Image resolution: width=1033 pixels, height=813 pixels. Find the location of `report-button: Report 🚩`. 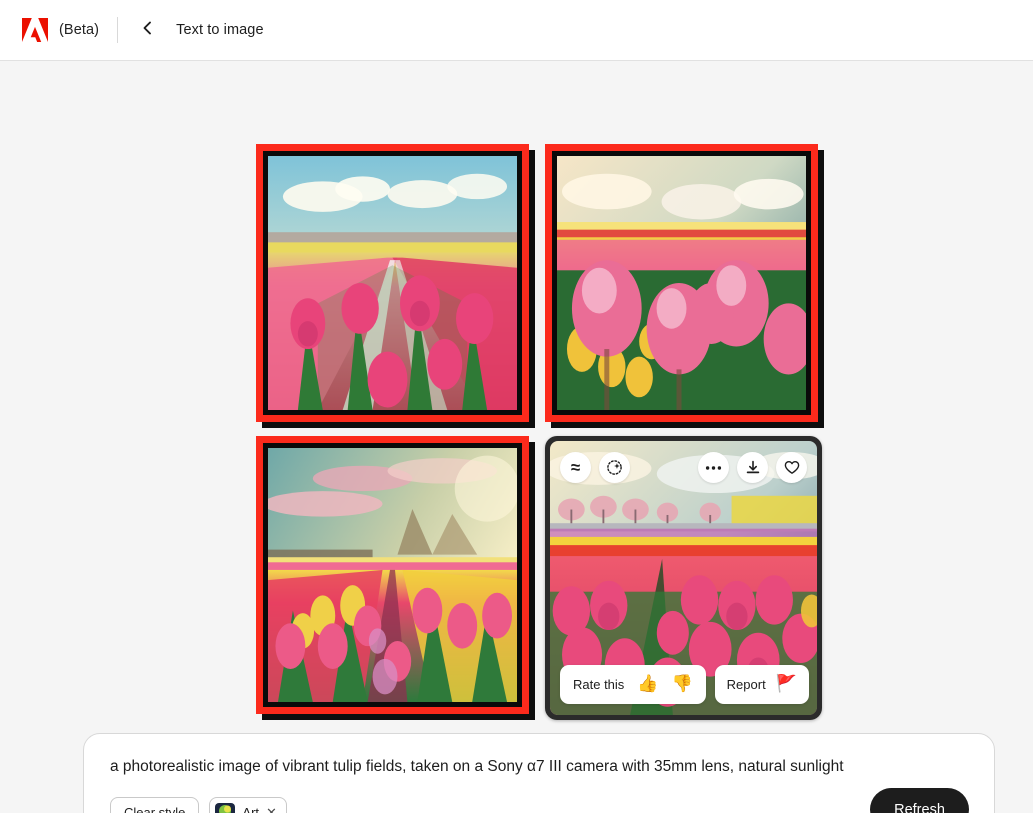

report-button: Report 🚩 is located at coordinates (761, 684).